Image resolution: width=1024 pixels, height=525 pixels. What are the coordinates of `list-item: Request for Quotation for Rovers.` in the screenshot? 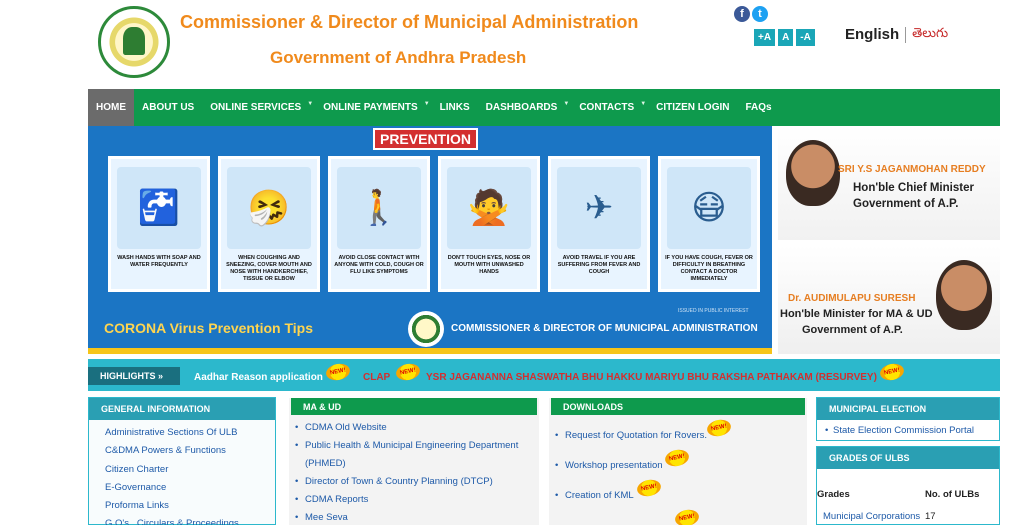 It's located at (681, 430).